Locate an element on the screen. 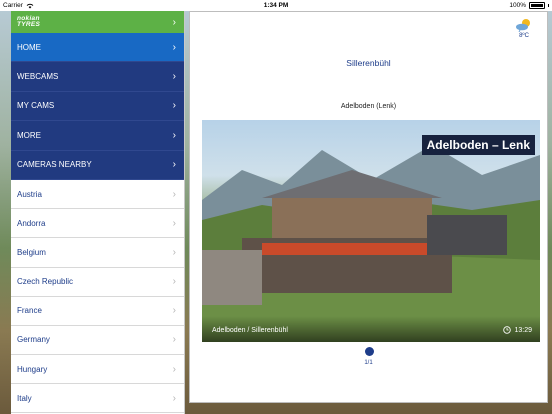 This screenshot has height=414, width=552. menu-item-my-cams: MY CAMS › is located at coordinates (97, 106).